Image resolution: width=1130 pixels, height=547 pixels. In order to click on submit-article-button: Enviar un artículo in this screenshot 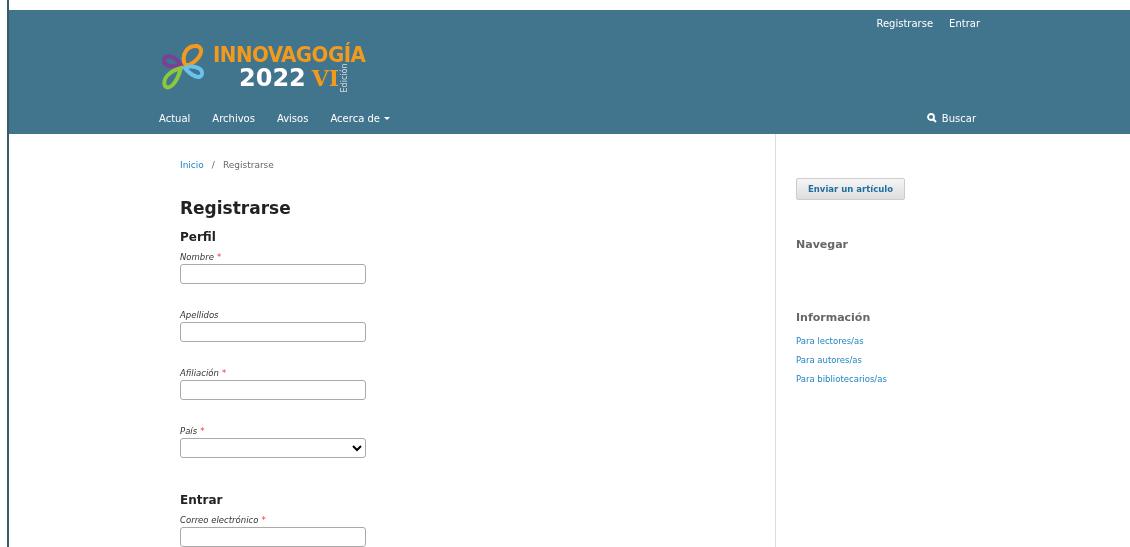, I will do `click(850, 189)`.